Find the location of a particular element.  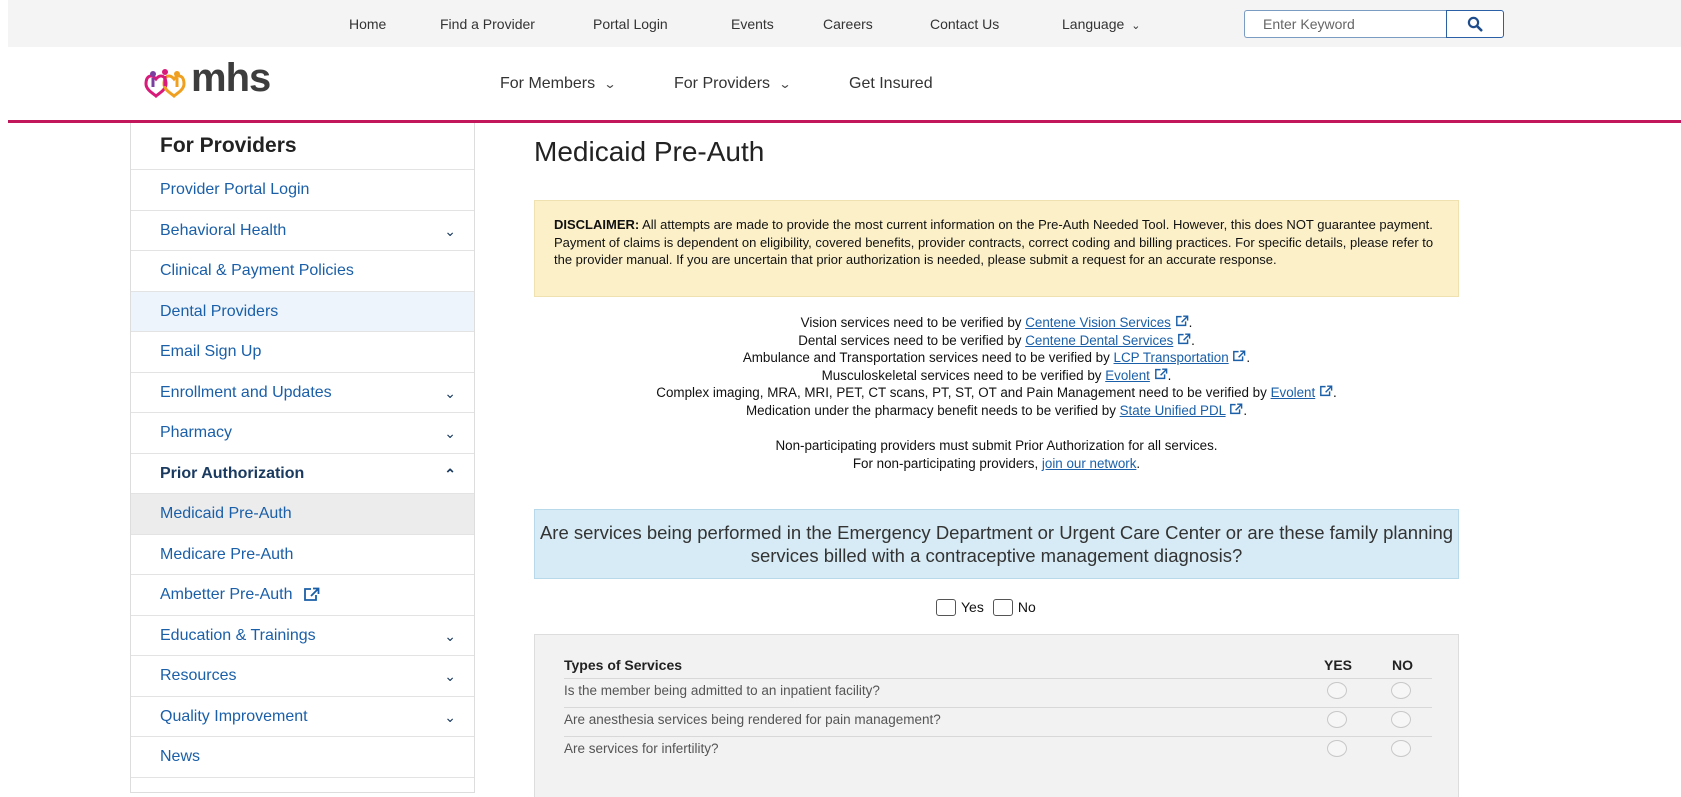

search-button is located at coordinates (1475, 24).